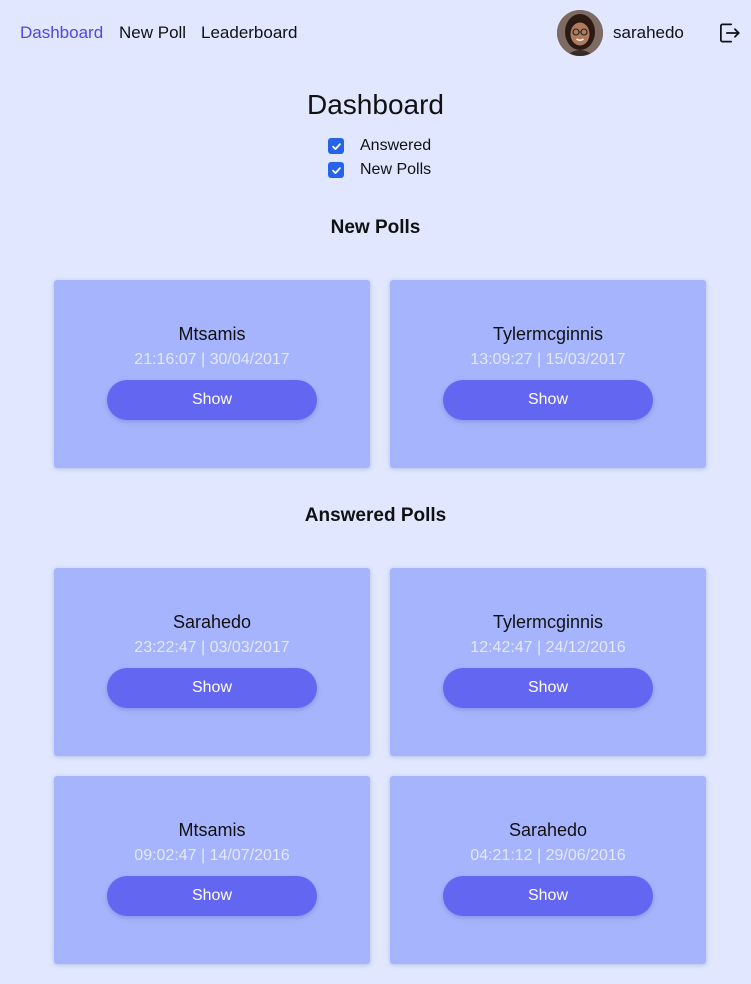  Describe the element at coordinates (375, 33) in the screenshot. I see `top-navbar: Dashboard New Poll Leaderboard sarahedo` at that location.